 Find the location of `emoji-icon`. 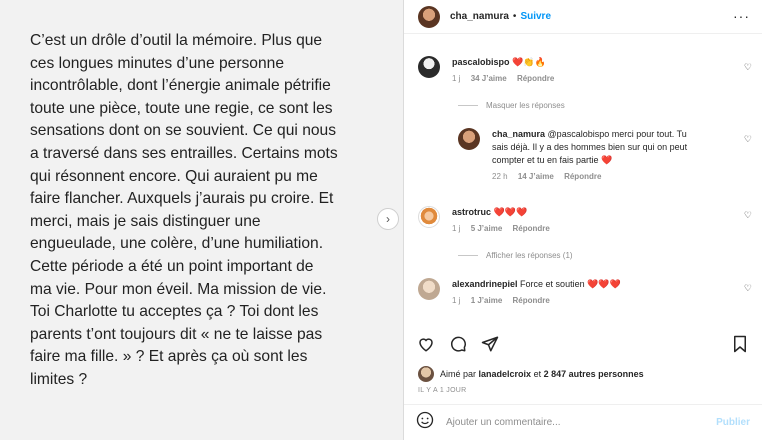

emoji-icon is located at coordinates (425, 422).